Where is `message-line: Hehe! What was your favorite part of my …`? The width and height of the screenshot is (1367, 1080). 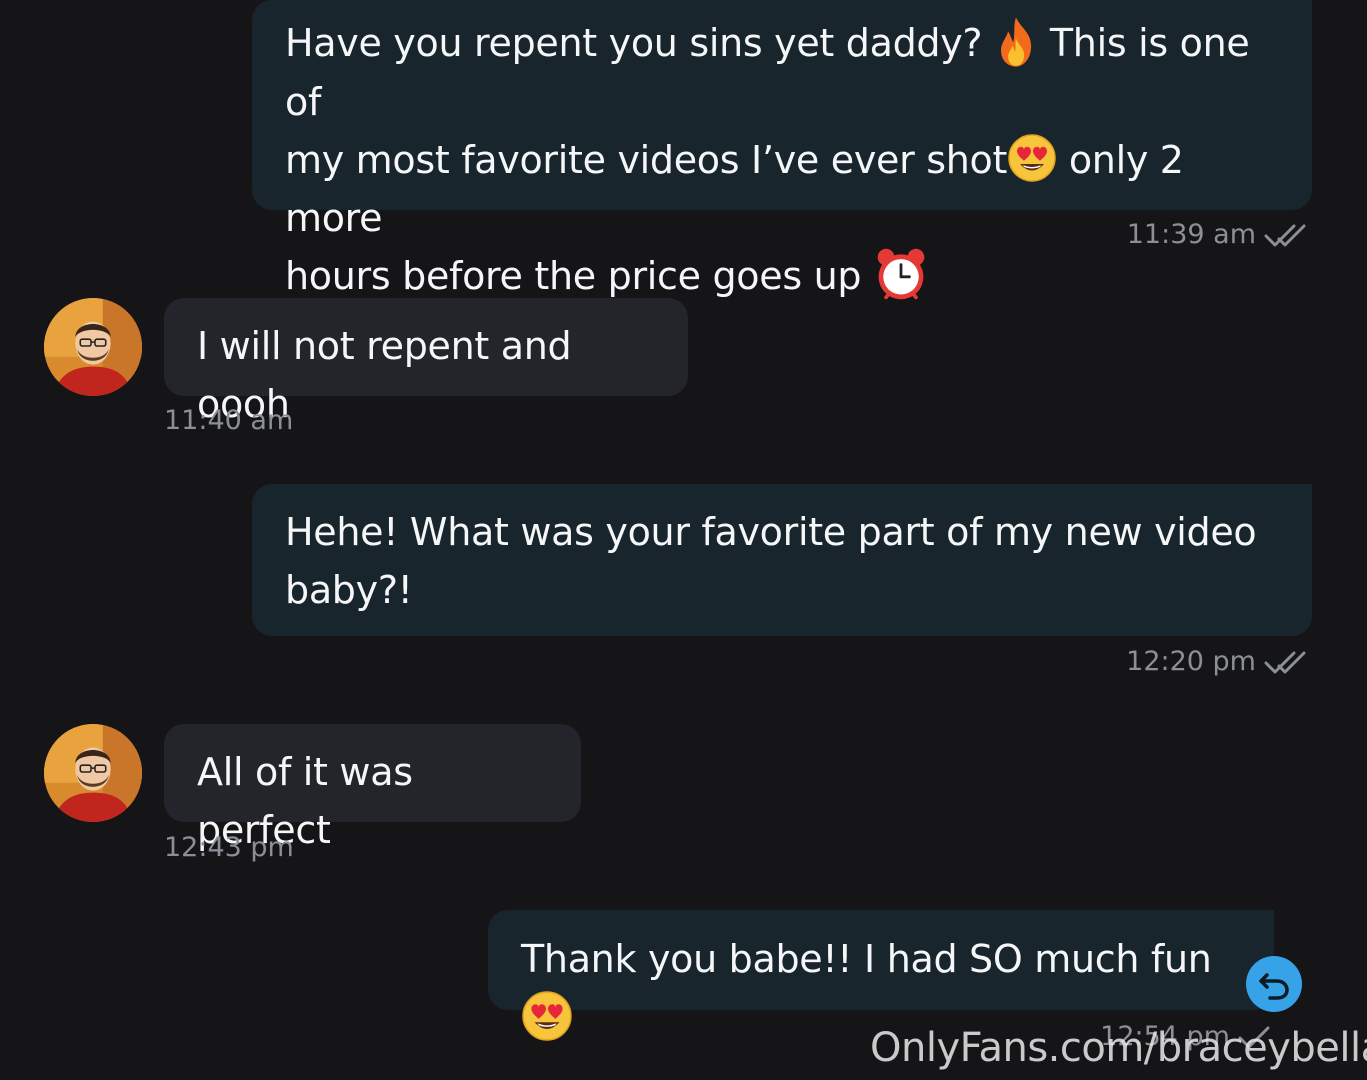
message-line: Hehe! What was your favorite part of my … is located at coordinates (771, 532).